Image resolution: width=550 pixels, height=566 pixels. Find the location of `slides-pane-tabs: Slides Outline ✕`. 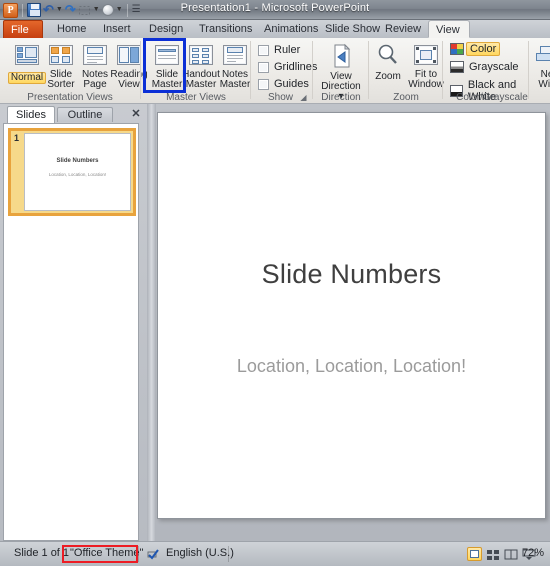

slides-pane-tabs: Slides Outline ✕ is located at coordinates (74, 114).